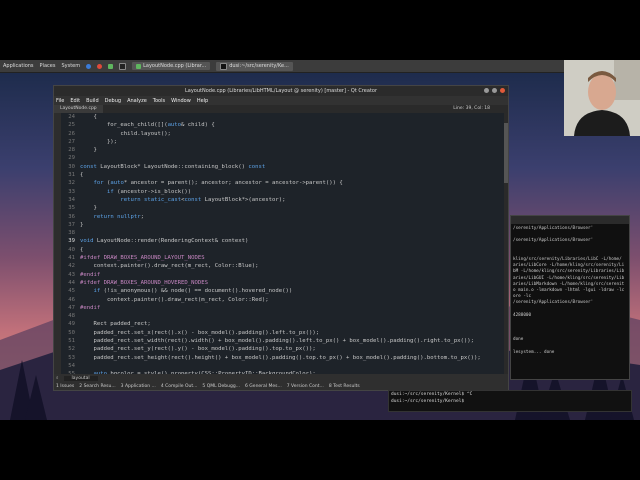 Image resolution: width=640 pixels, height=480 pixels. What do you see at coordinates (137, 101) in the screenshot?
I see `menu-item-analyze: Analyze` at bounding box center [137, 101].